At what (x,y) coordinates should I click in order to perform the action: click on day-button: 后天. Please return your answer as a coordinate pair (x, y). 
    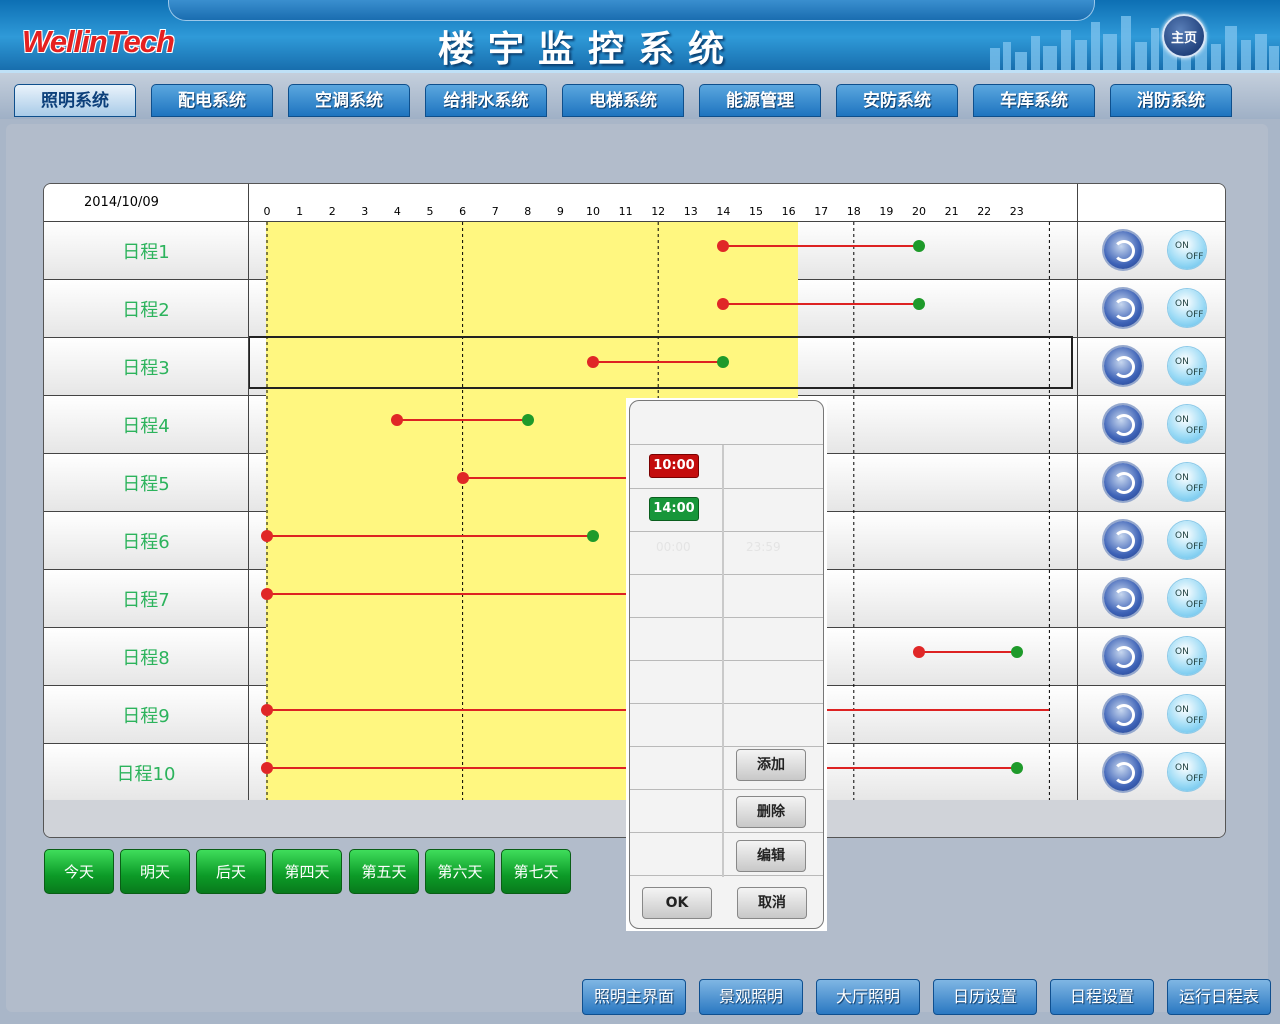
    Looking at the image, I should click on (231, 871).